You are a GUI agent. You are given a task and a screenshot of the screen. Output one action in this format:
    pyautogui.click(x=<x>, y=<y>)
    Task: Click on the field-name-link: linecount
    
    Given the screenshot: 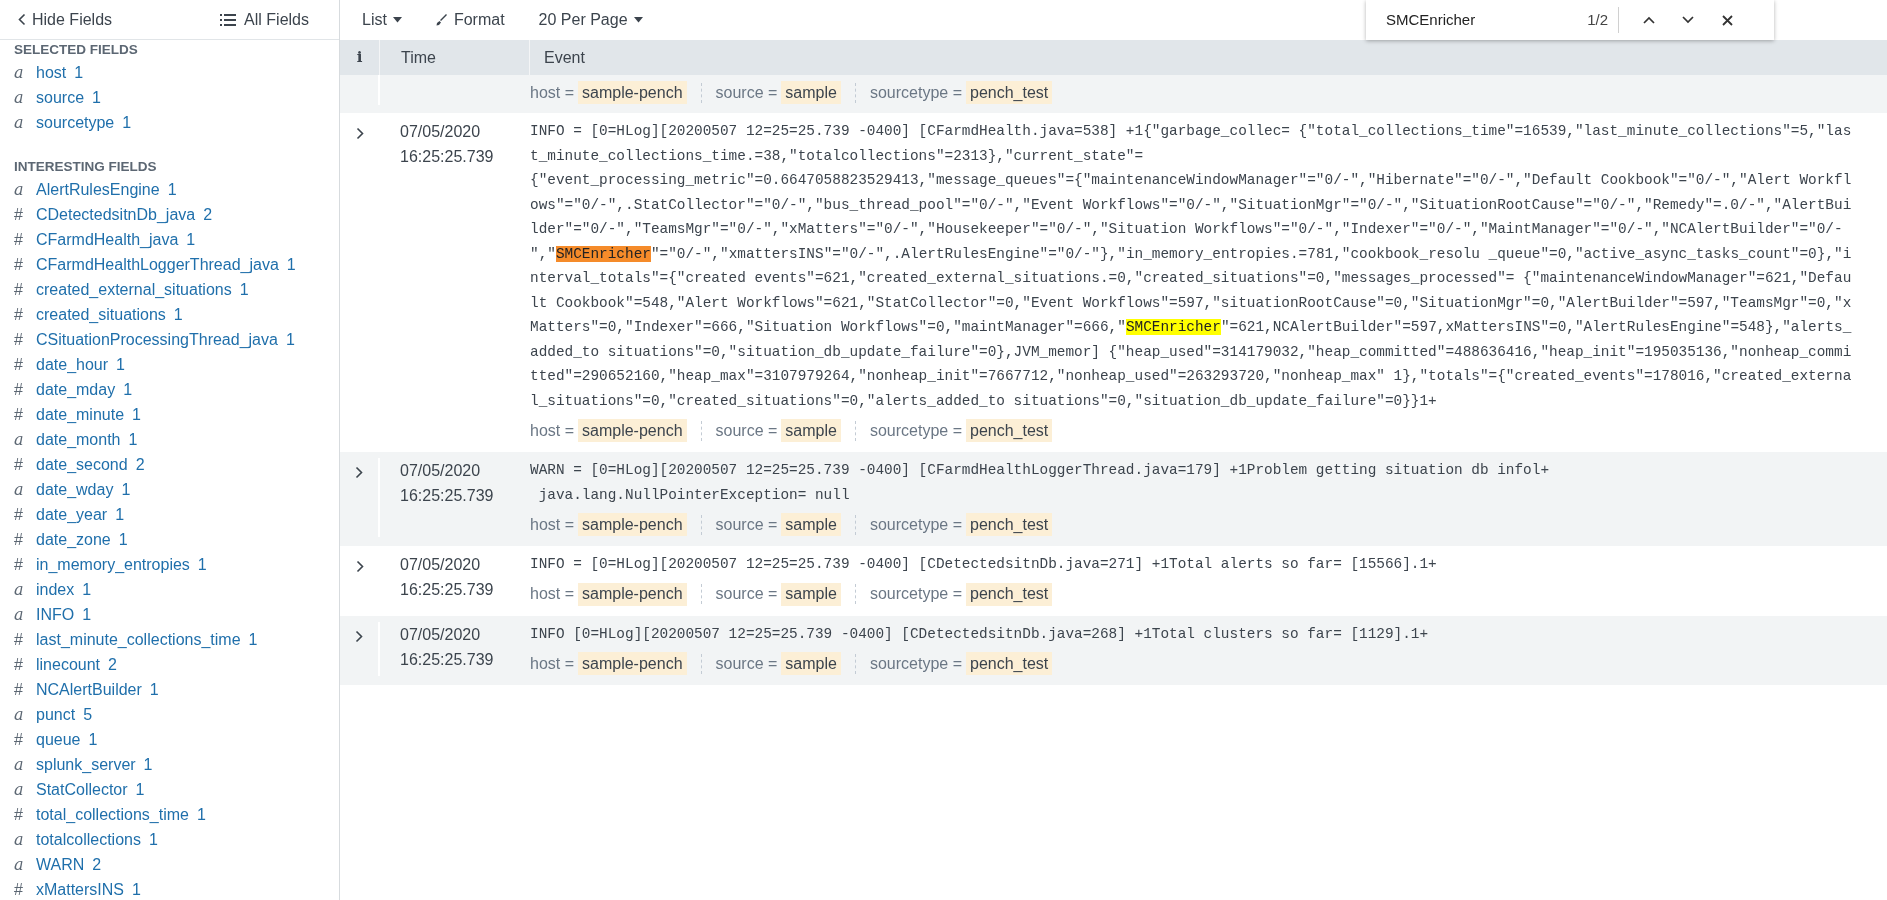 What is the action you would take?
    pyautogui.click(x=68, y=664)
    